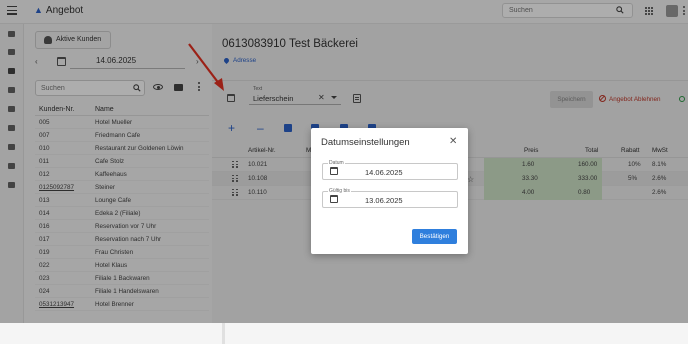 This screenshot has width=688, height=344. Describe the element at coordinates (339, 191) in the screenshot. I see `valid-until-label: Gültig bis` at that location.